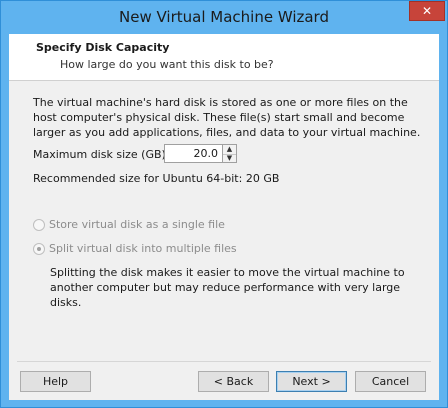  What do you see at coordinates (233, 381) in the screenshot?
I see `back-button: < Back` at bounding box center [233, 381].